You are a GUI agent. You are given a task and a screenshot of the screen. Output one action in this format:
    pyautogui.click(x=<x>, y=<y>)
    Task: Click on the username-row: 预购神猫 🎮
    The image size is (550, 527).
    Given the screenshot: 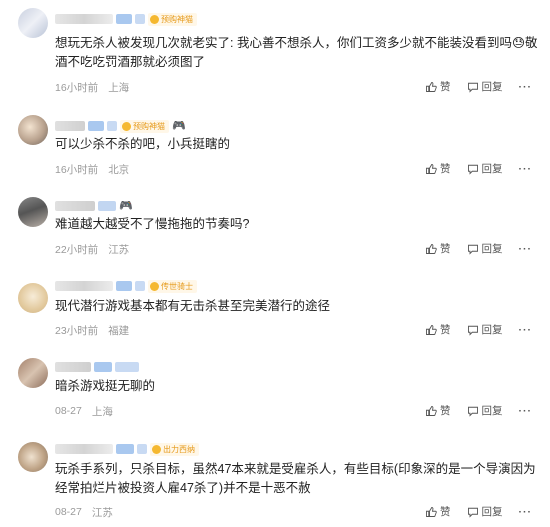 What is the action you would take?
    pyautogui.click(x=120, y=126)
    